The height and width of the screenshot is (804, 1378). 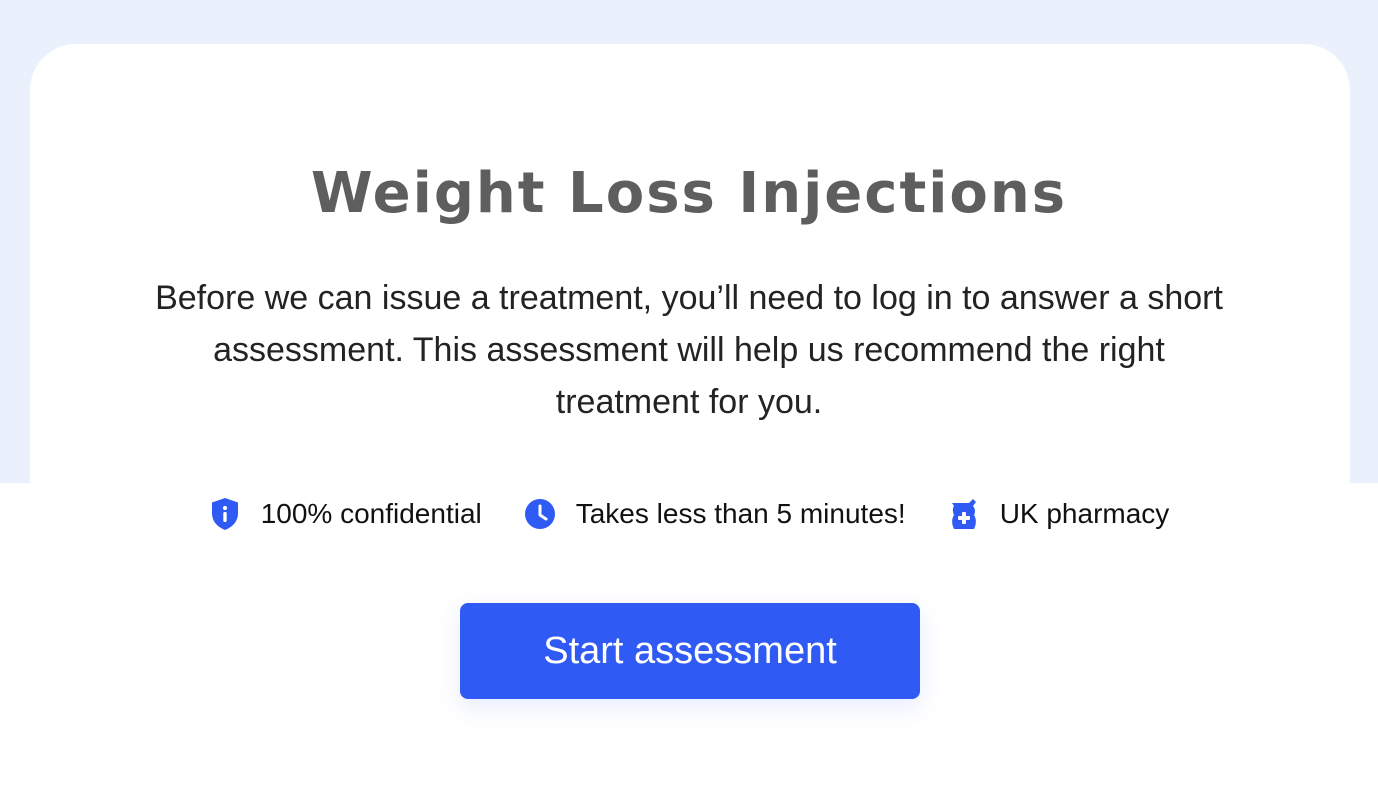 What do you see at coordinates (740, 513) in the screenshot?
I see `feature-label: Takes less than 5 minutes!` at bounding box center [740, 513].